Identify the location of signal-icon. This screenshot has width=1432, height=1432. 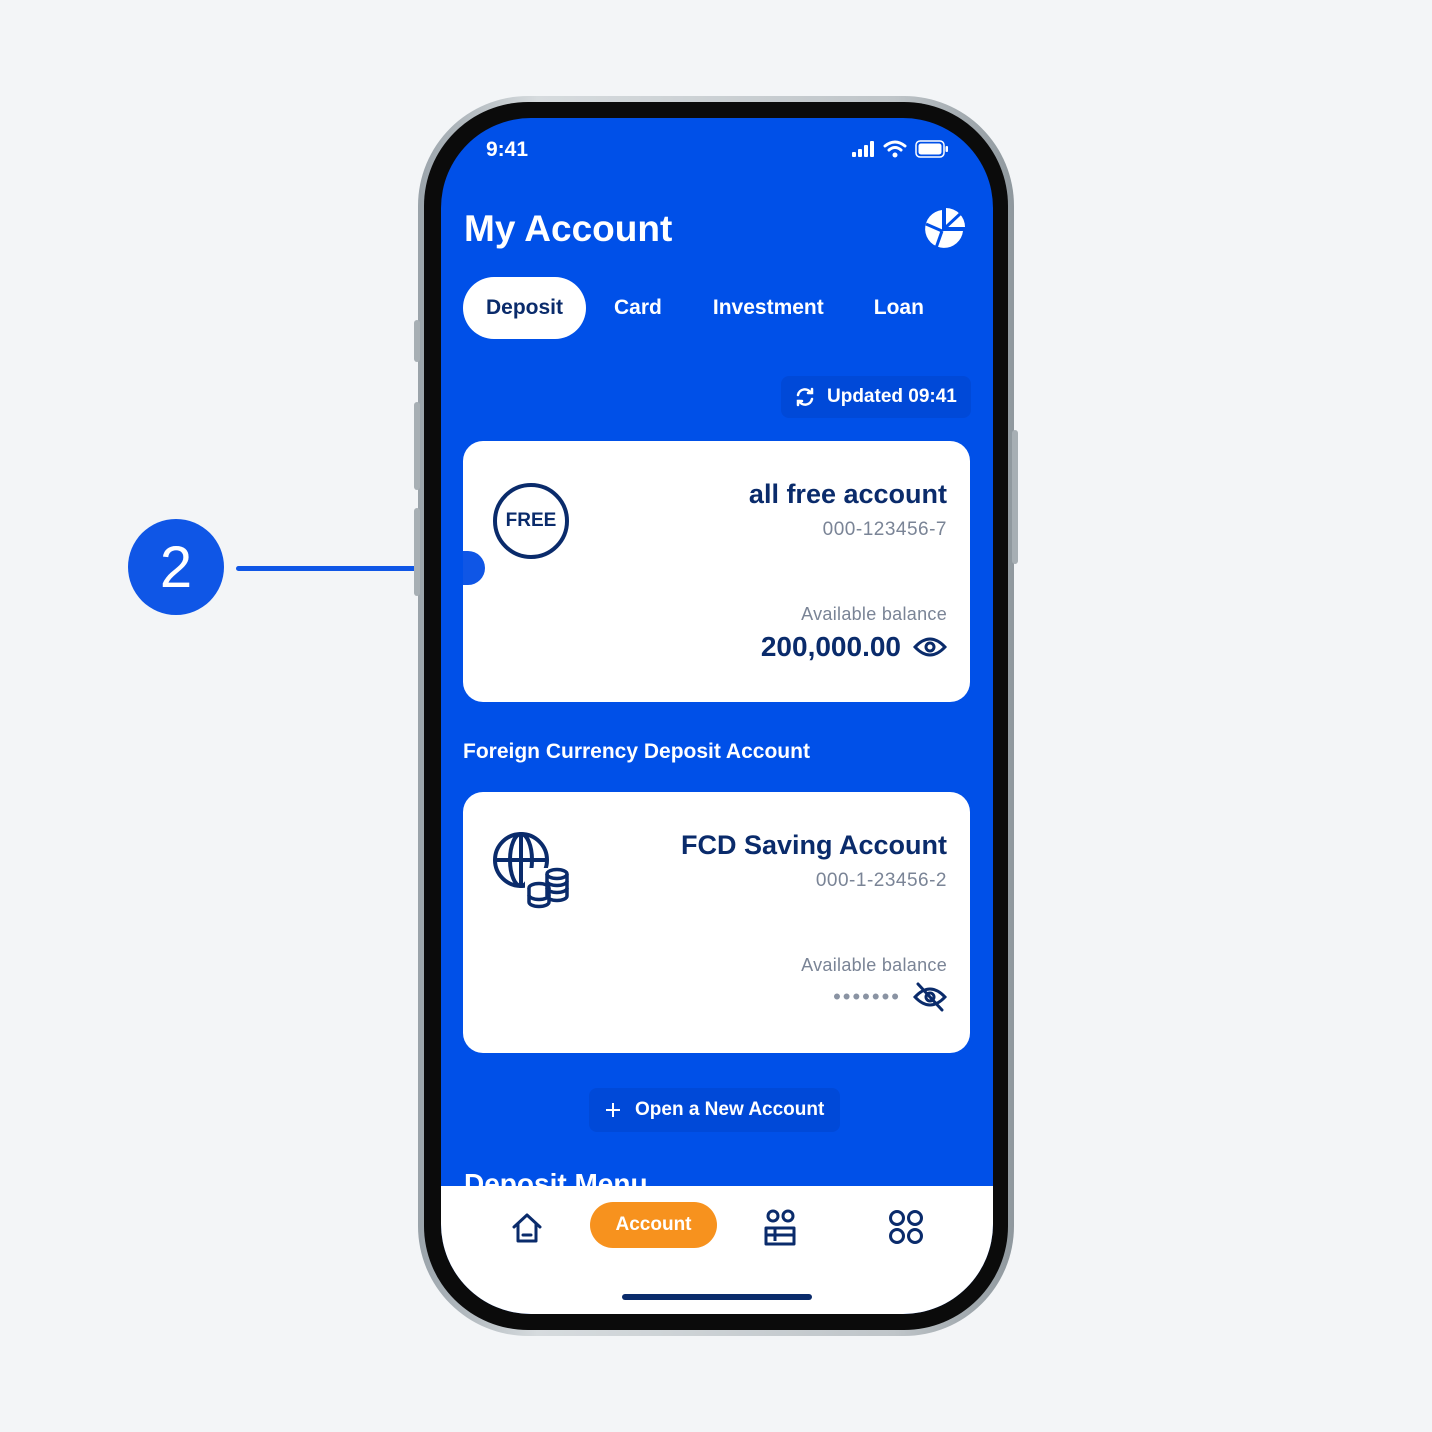
(863, 149).